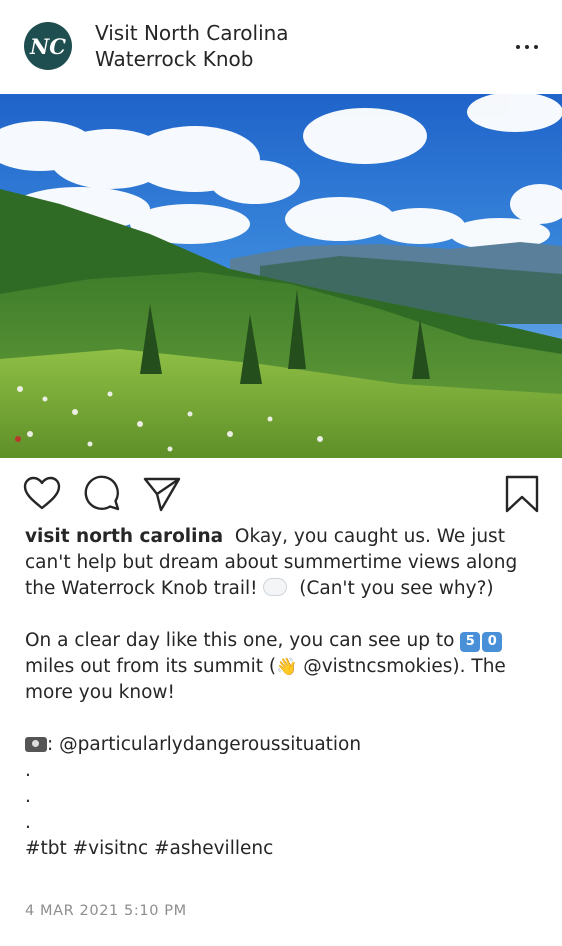 The width and height of the screenshot is (562, 946). Describe the element at coordinates (149, 848) in the screenshot. I see `caption-hashtags: #tbt #visitnc #ashevillenc` at that location.